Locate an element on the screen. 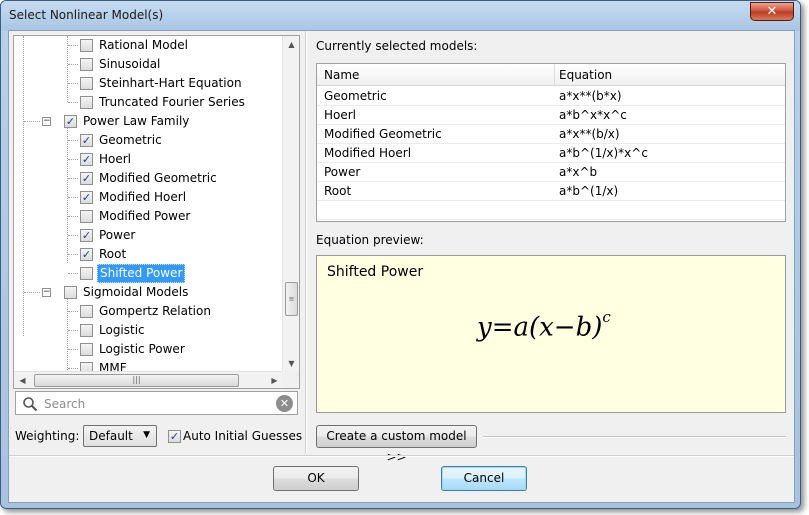 The image size is (809, 515). scroll-down-icon: ▼ is located at coordinates (291, 363).